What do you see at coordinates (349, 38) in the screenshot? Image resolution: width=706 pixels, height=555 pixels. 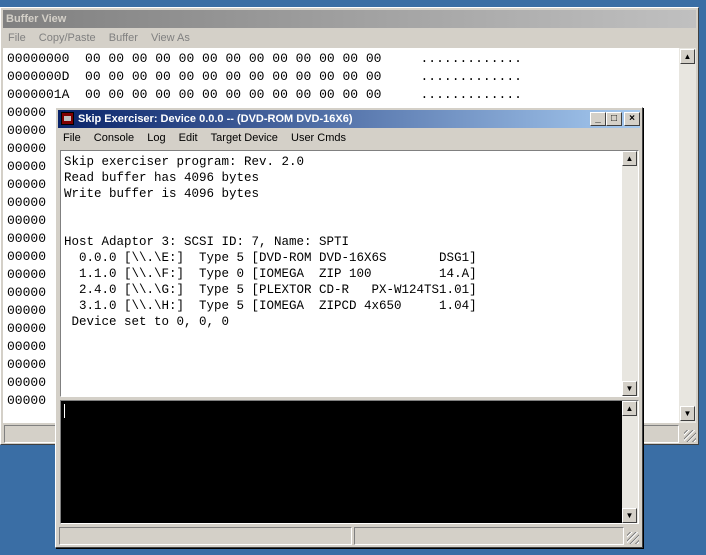 I see `buffer-view-menubar: File Copy/Paste Buffer View As` at bounding box center [349, 38].